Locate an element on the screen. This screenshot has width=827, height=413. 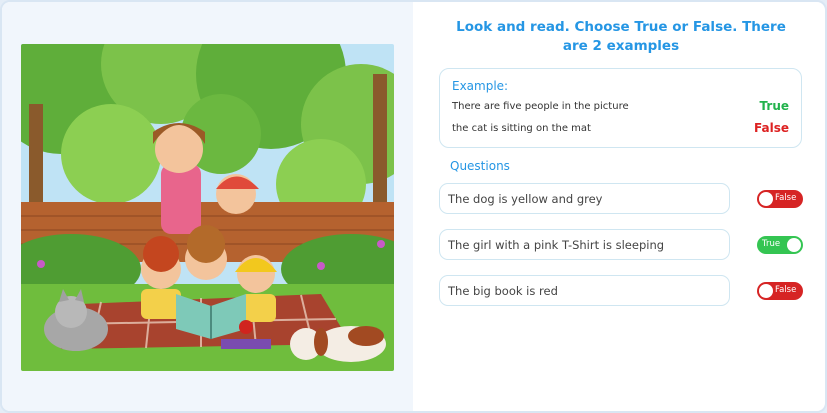
question-box: The dog is yellow and grey is located at coordinates (584, 198).